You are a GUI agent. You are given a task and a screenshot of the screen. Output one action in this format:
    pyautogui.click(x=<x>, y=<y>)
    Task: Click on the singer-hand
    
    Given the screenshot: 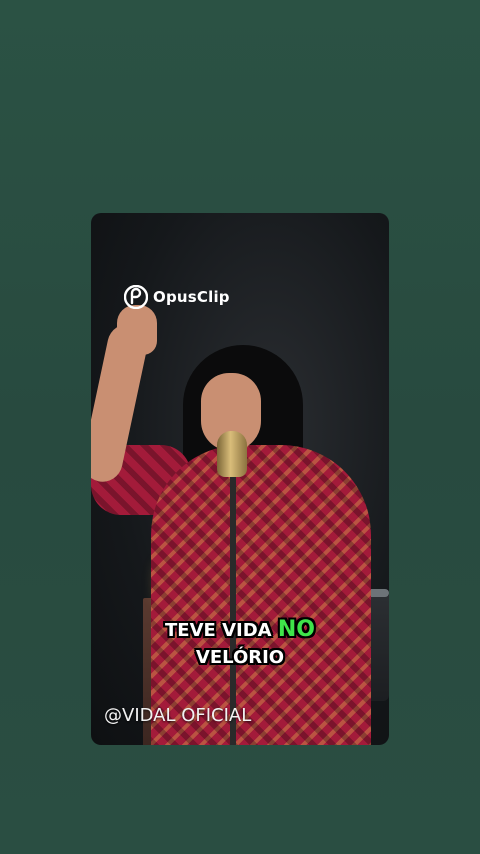 What is the action you would take?
    pyautogui.click(x=137, y=330)
    